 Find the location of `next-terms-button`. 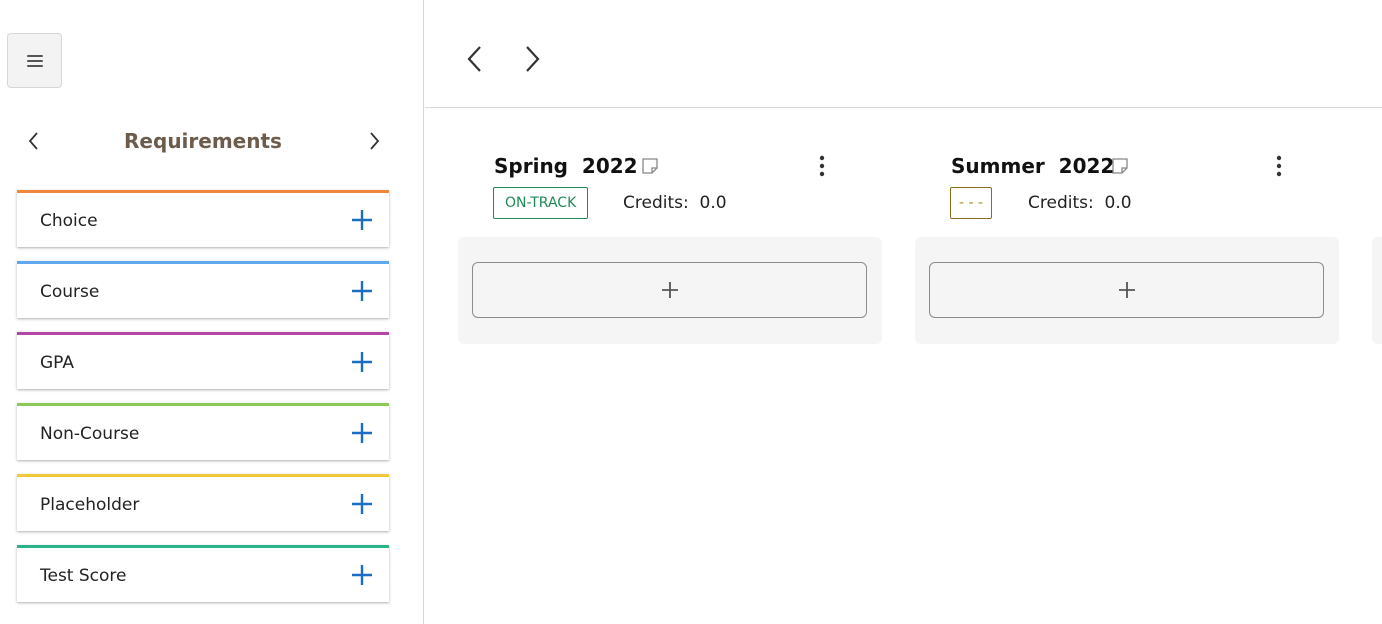

next-terms-button is located at coordinates (532, 59).